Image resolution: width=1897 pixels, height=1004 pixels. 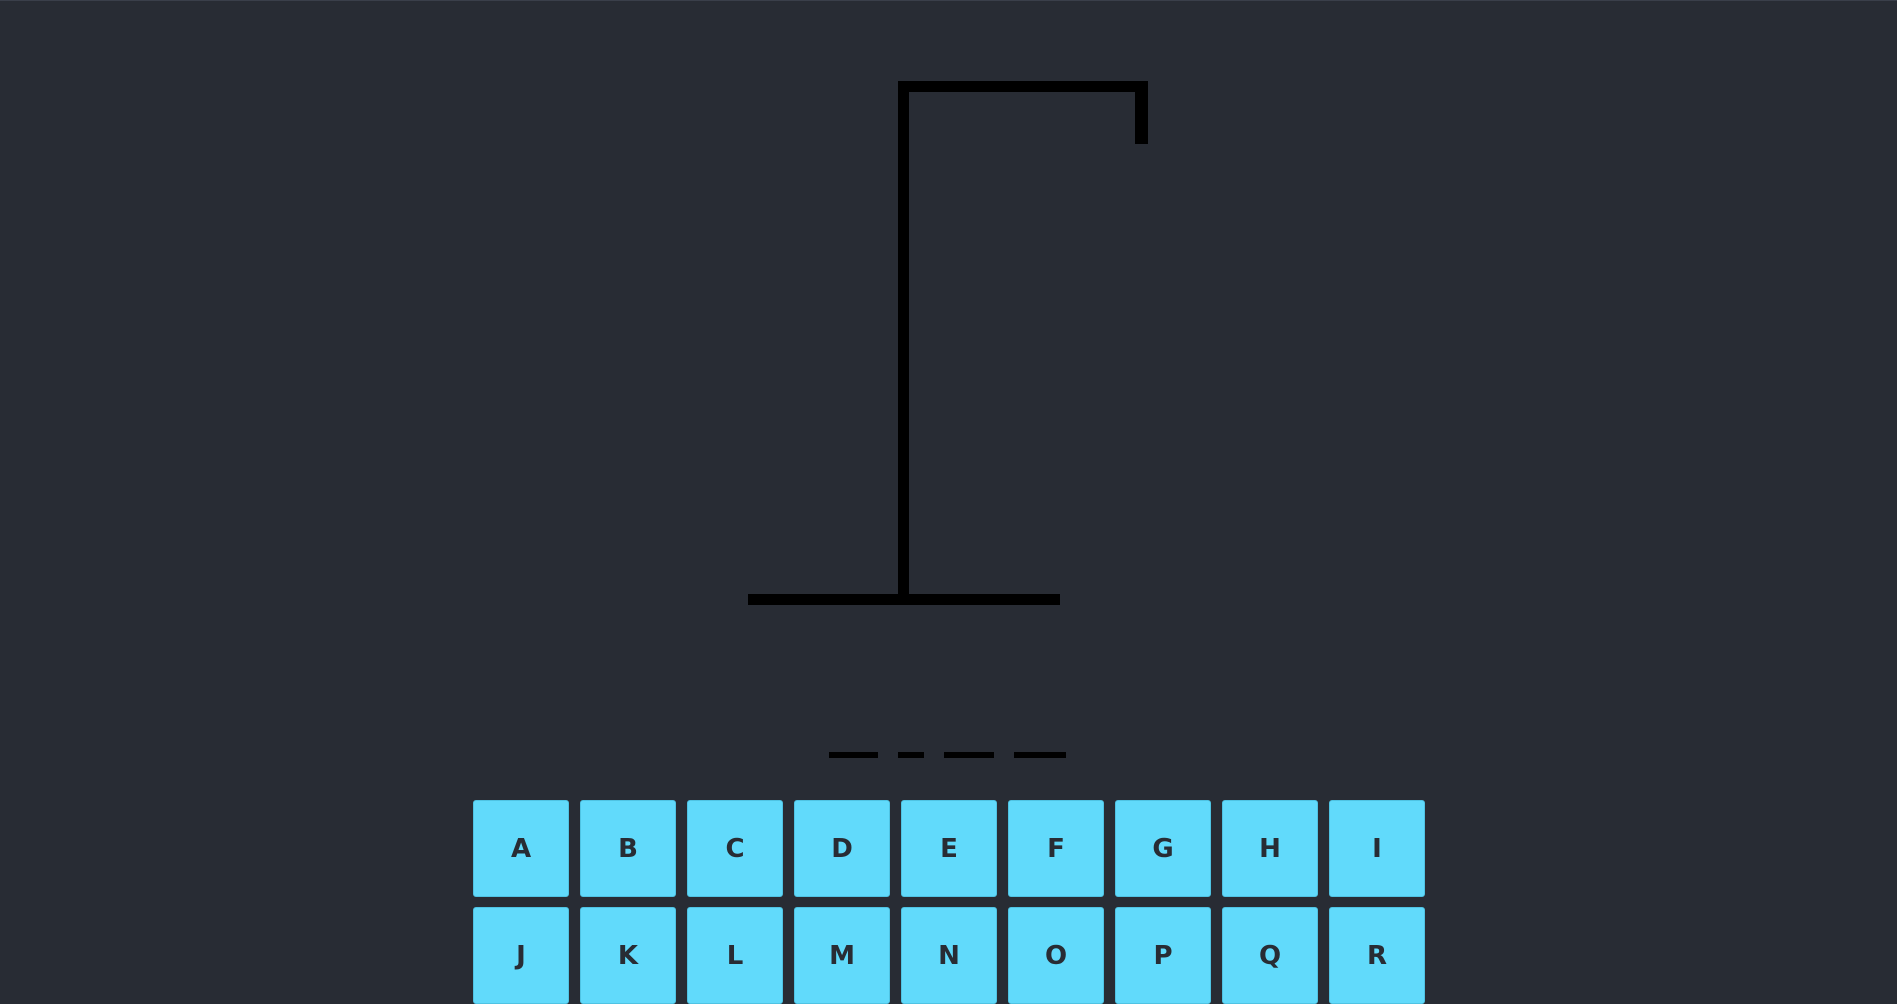 What do you see at coordinates (628, 848) in the screenshot?
I see `key-b: B` at bounding box center [628, 848].